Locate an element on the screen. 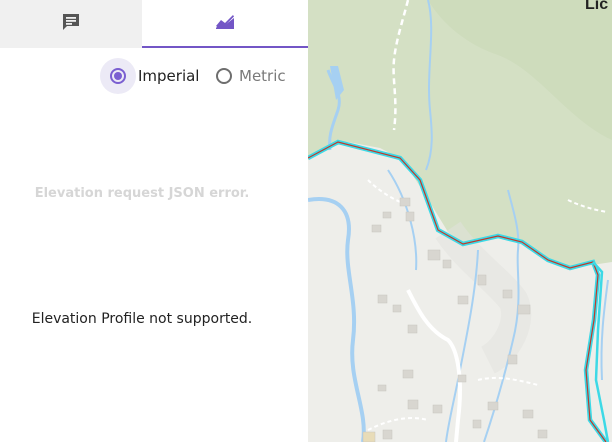  panel-tabs is located at coordinates (154, 24).